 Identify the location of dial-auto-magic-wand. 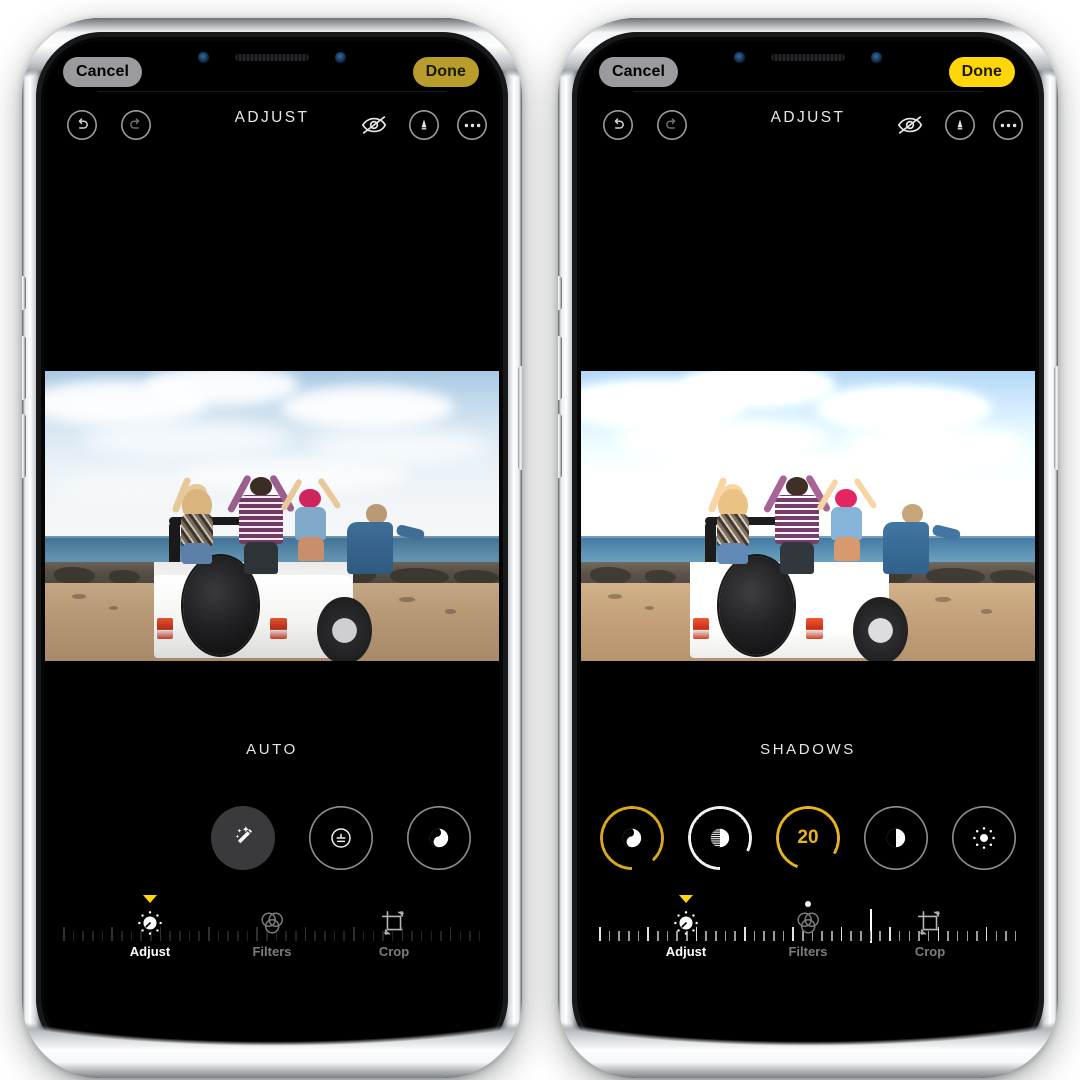
(243, 838).